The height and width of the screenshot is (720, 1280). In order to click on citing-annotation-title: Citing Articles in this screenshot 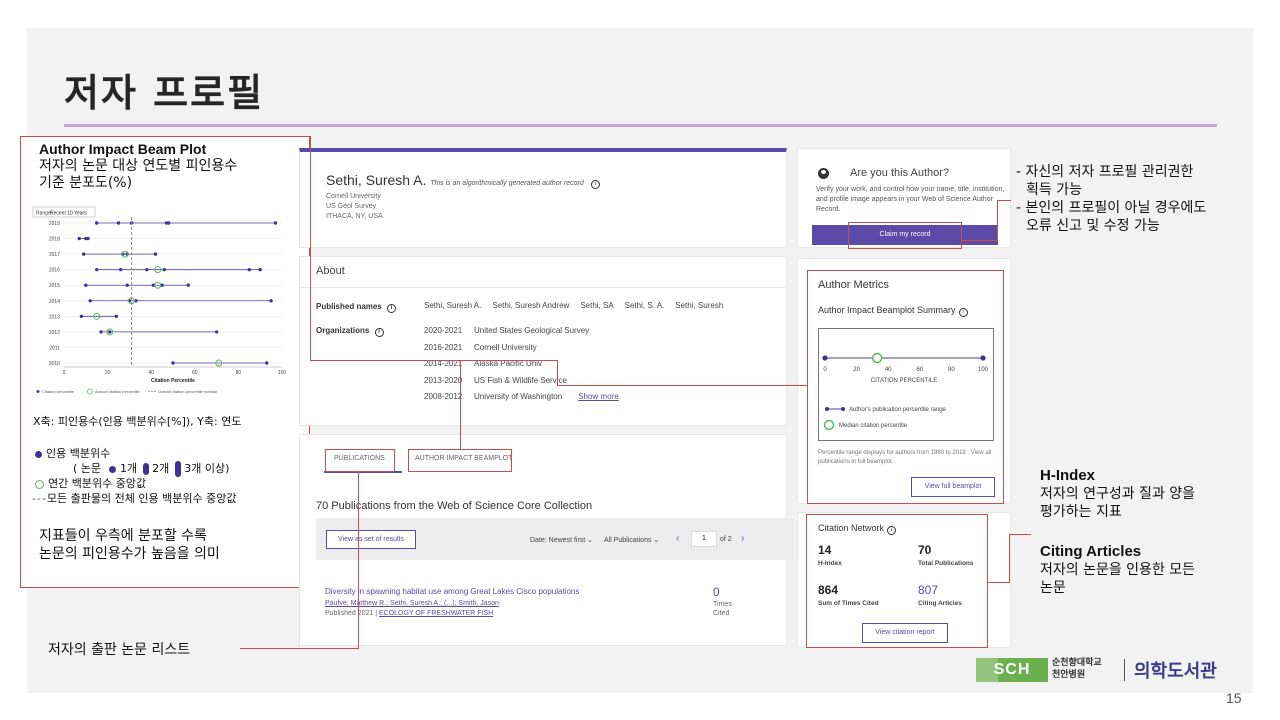, I will do `click(1091, 551)`.